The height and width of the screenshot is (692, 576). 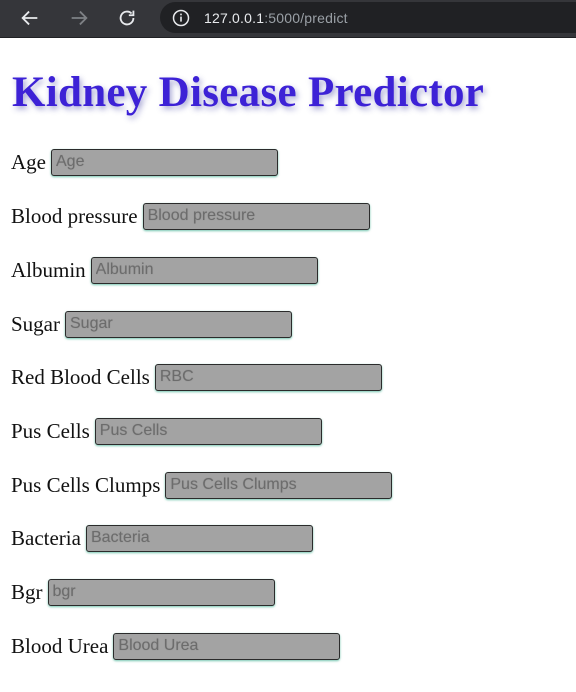 I want to click on url-text: 127.0.0.1:5000/predict, so click(x=276, y=18).